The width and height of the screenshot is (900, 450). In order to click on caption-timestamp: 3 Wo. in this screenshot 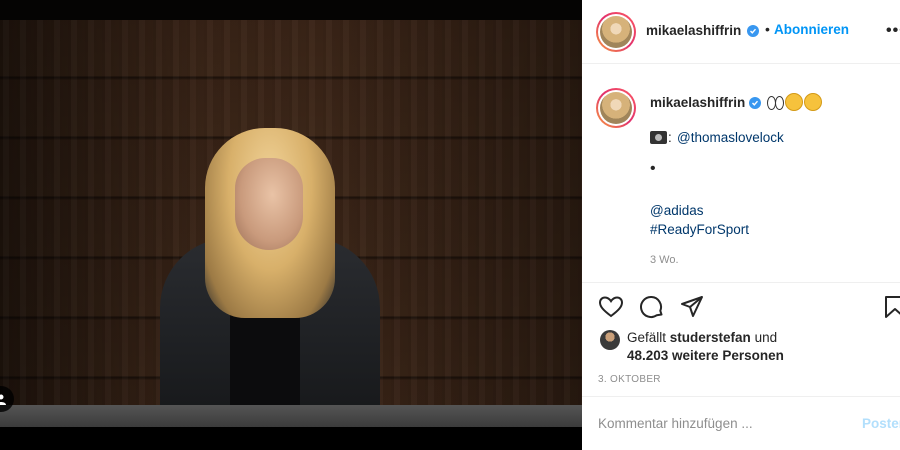, I will do `click(664, 260)`.